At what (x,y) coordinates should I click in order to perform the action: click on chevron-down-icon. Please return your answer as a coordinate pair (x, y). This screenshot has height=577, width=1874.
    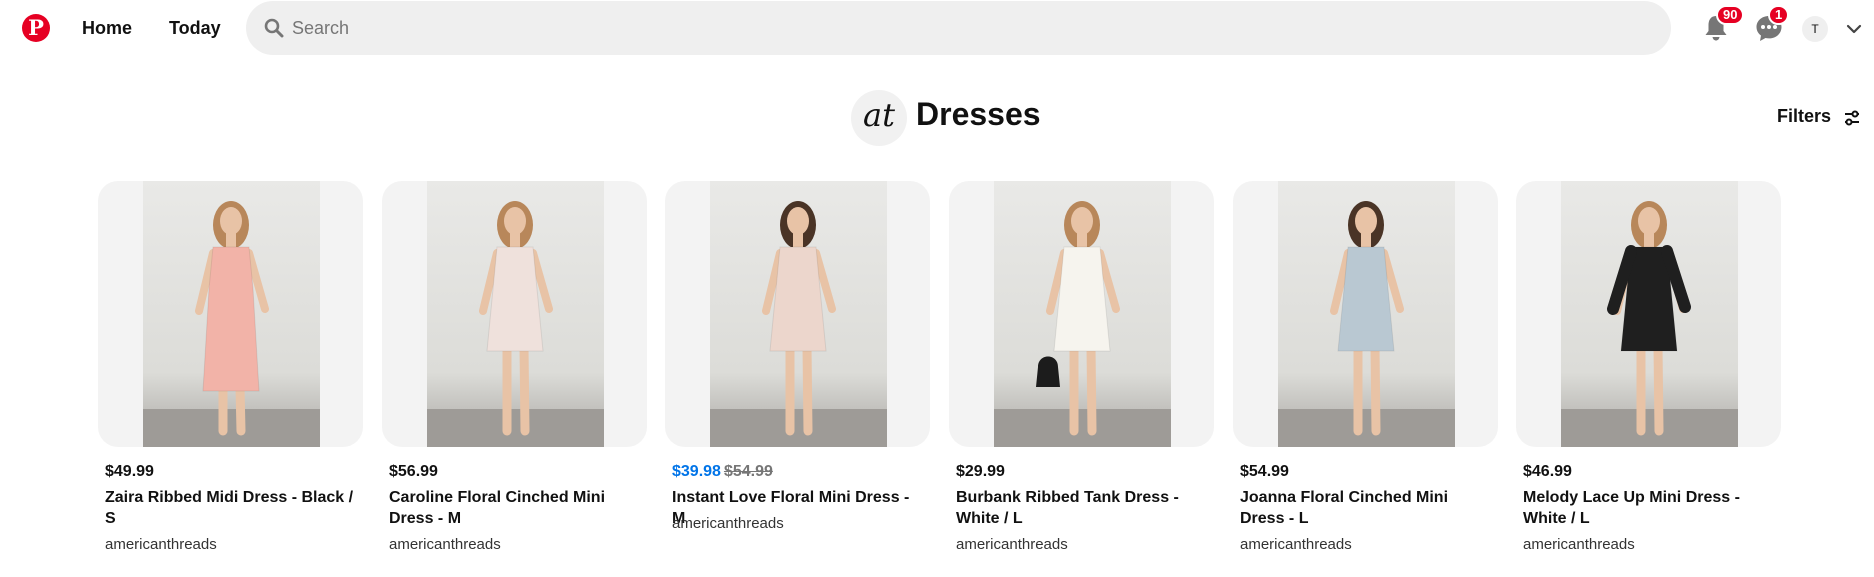
    Looking at the image, I should click on (1854, 29).